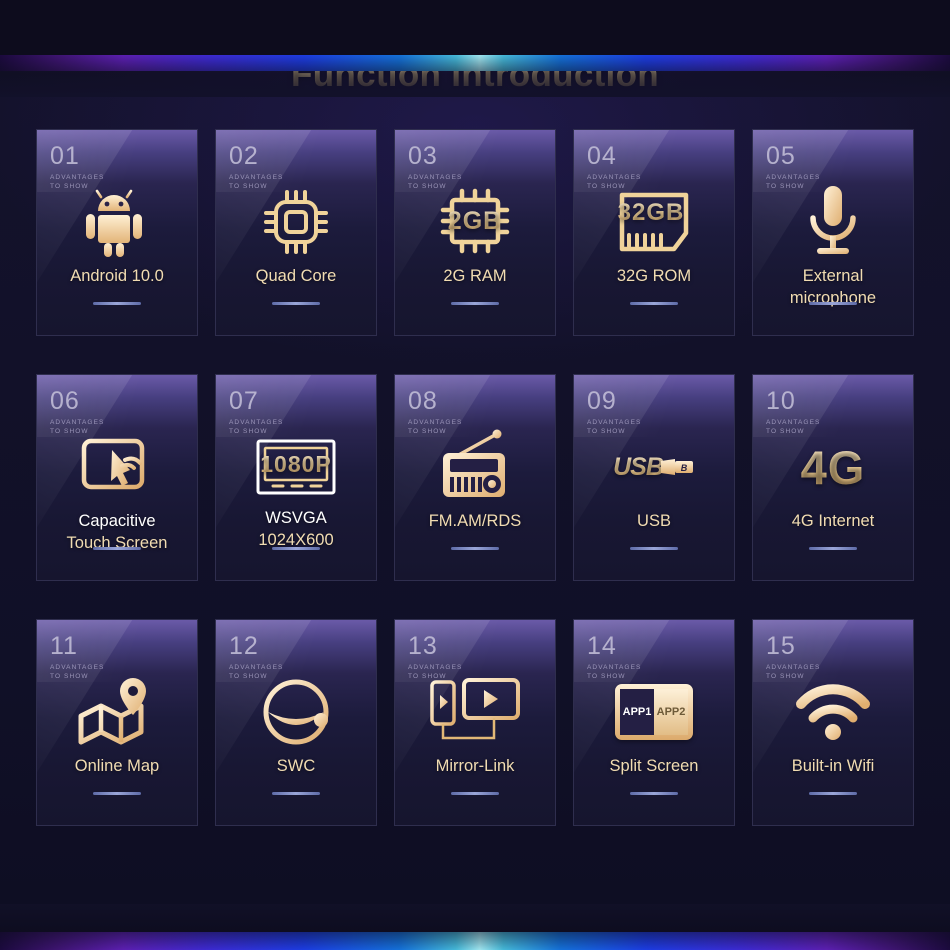 The height and width of the screenshot is (950, 950). What do you see at coordinates (64, 646) in the screenshot?
I see `card-number: 11` at bounding box center [64, 646].